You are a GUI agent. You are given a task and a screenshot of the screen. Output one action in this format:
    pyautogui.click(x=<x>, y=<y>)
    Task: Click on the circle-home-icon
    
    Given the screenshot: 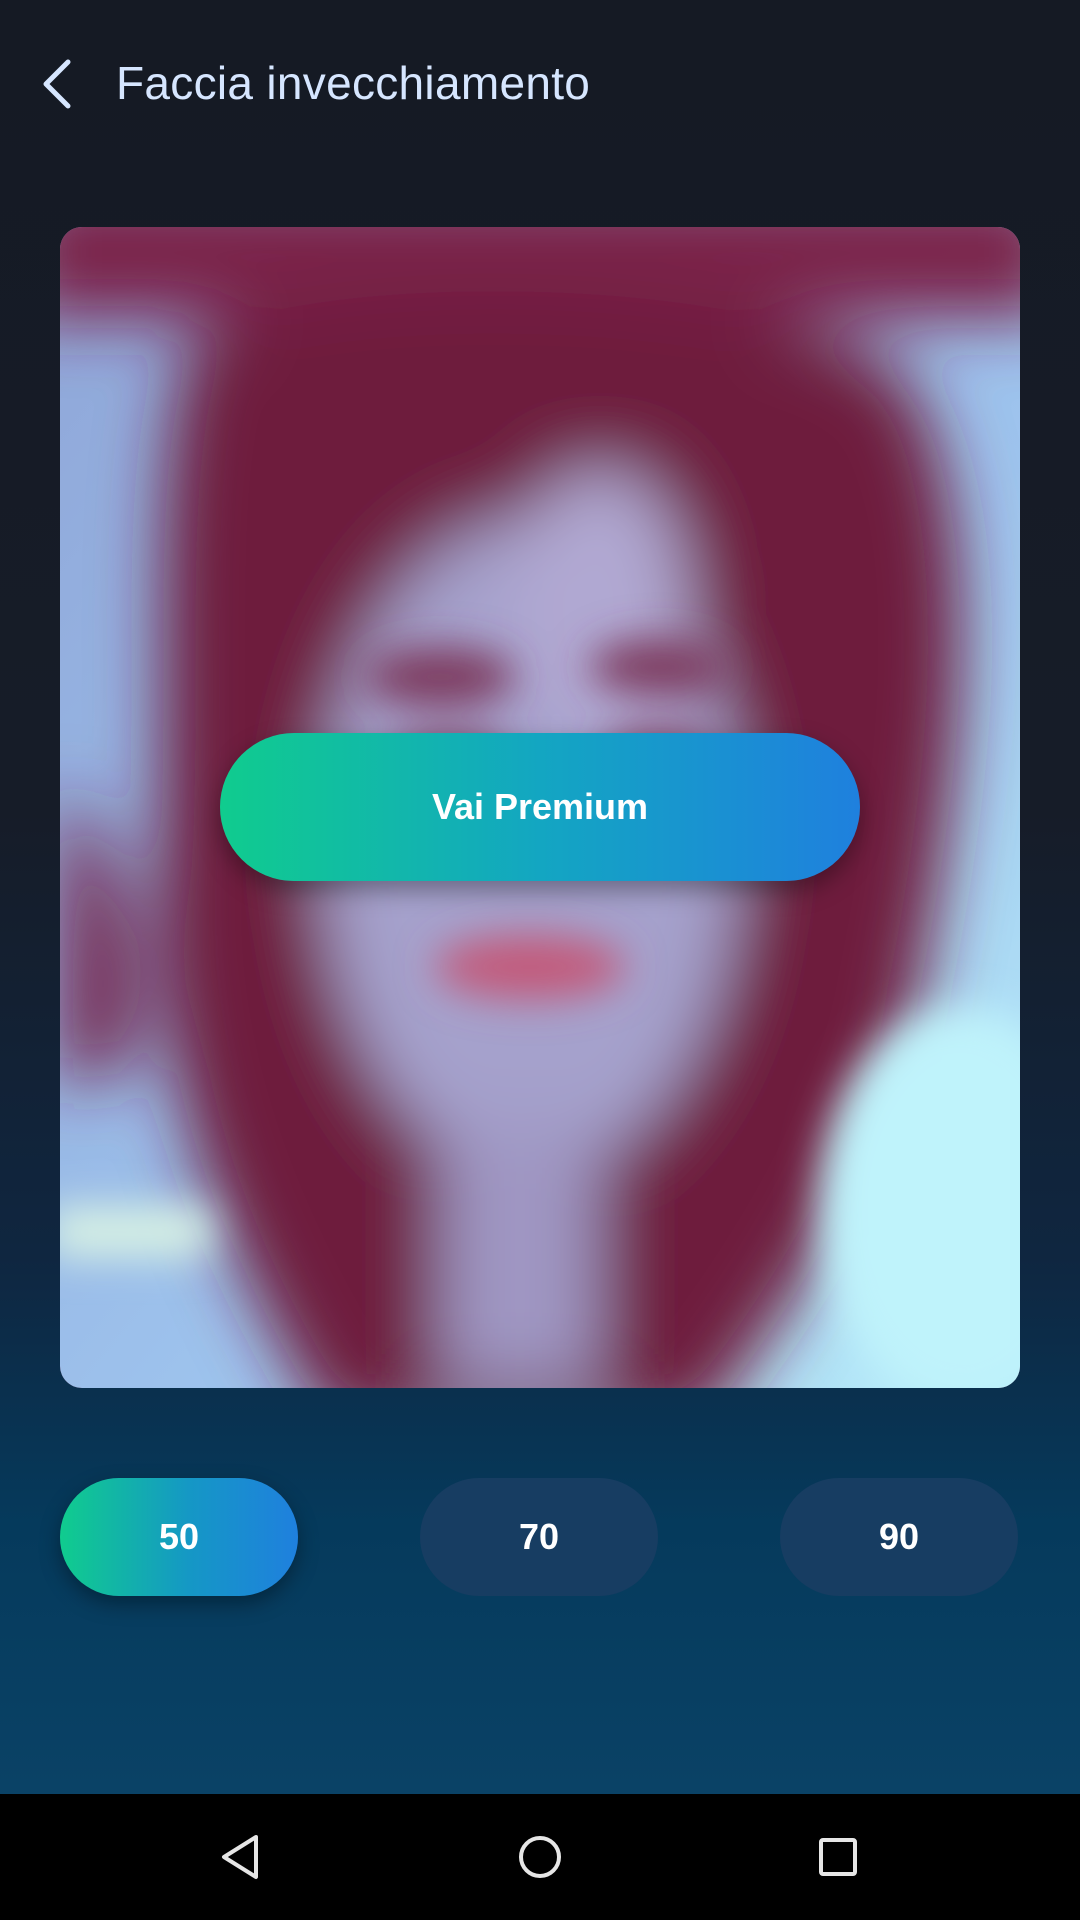 What is the action you would take?
    pyautogui.click(x=540, y=1857)
    